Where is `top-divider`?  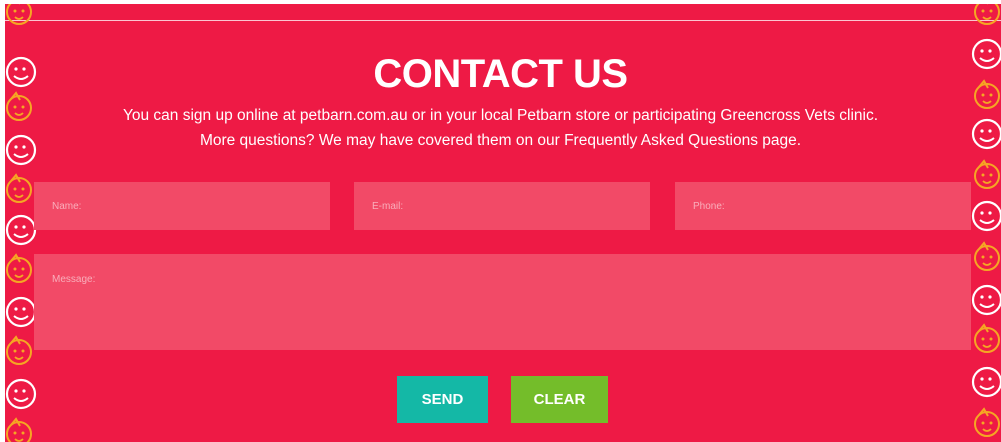 top-divider is located at coordinates (503, 20).